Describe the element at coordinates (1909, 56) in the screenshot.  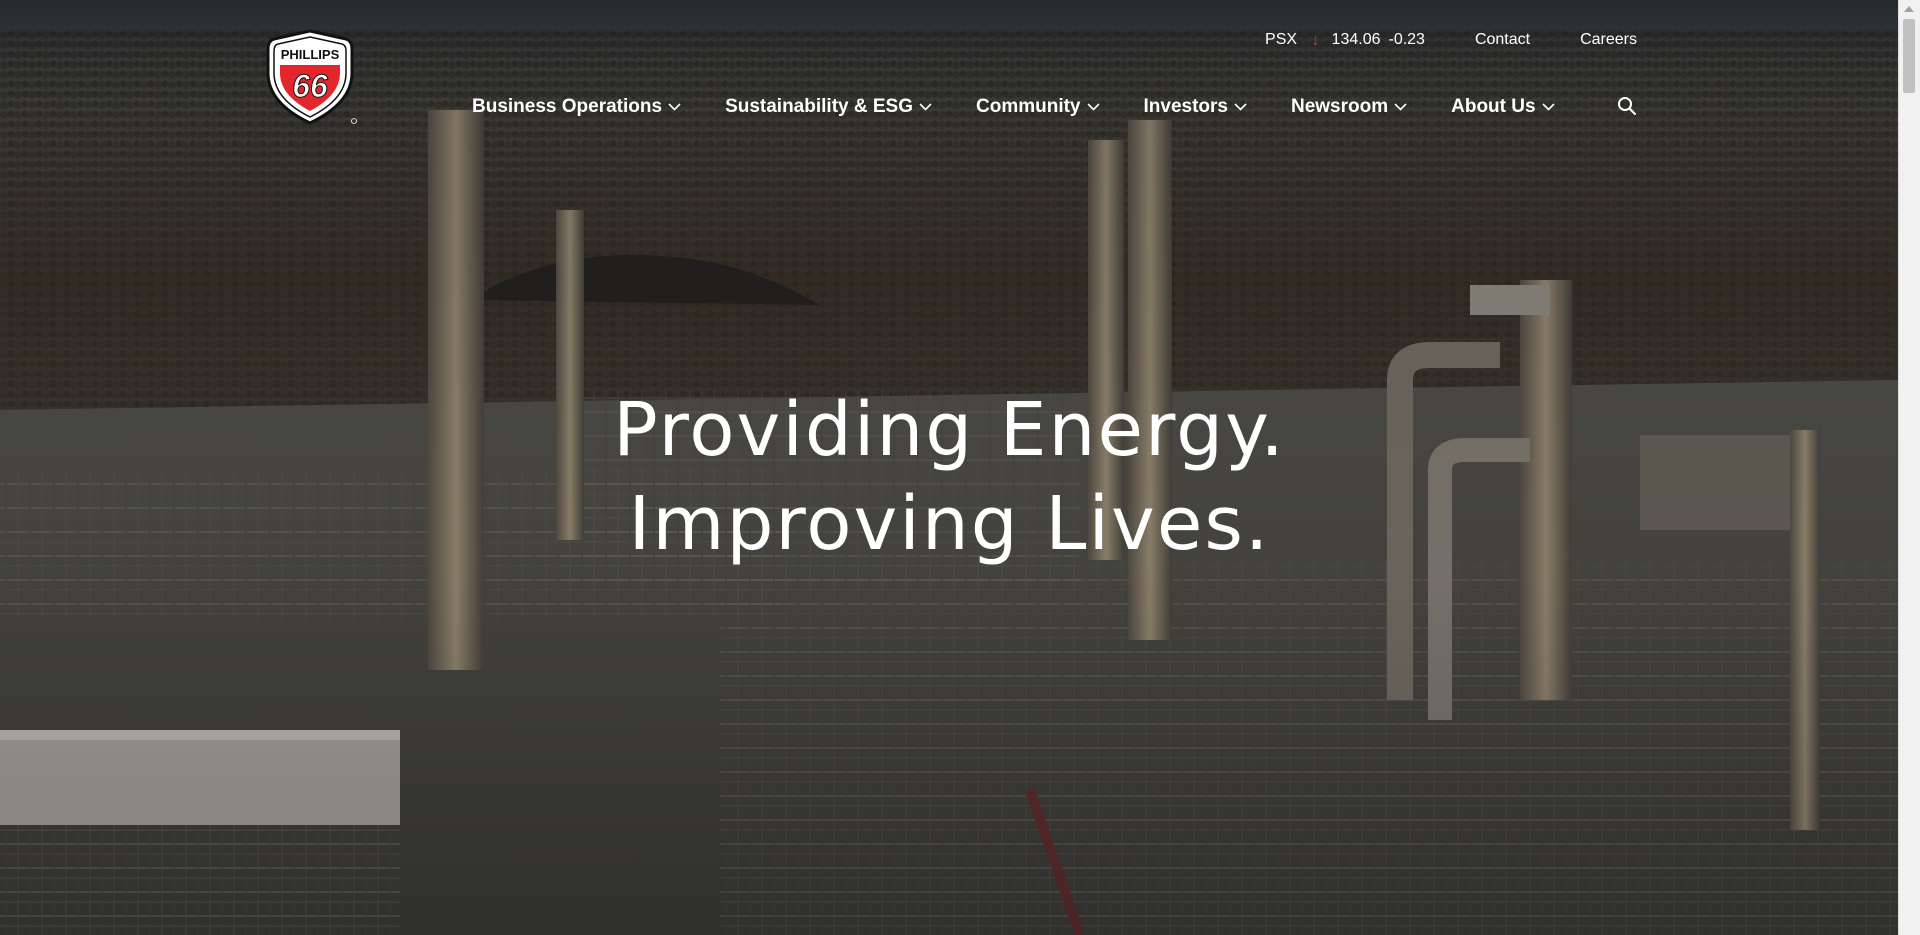
I see `scrollbar-thumb` at that location.